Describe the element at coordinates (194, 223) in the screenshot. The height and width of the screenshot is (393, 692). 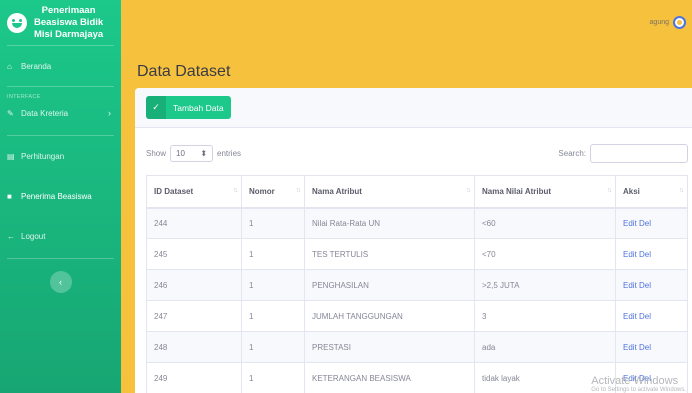
I see `cell-id: 244` at that location.